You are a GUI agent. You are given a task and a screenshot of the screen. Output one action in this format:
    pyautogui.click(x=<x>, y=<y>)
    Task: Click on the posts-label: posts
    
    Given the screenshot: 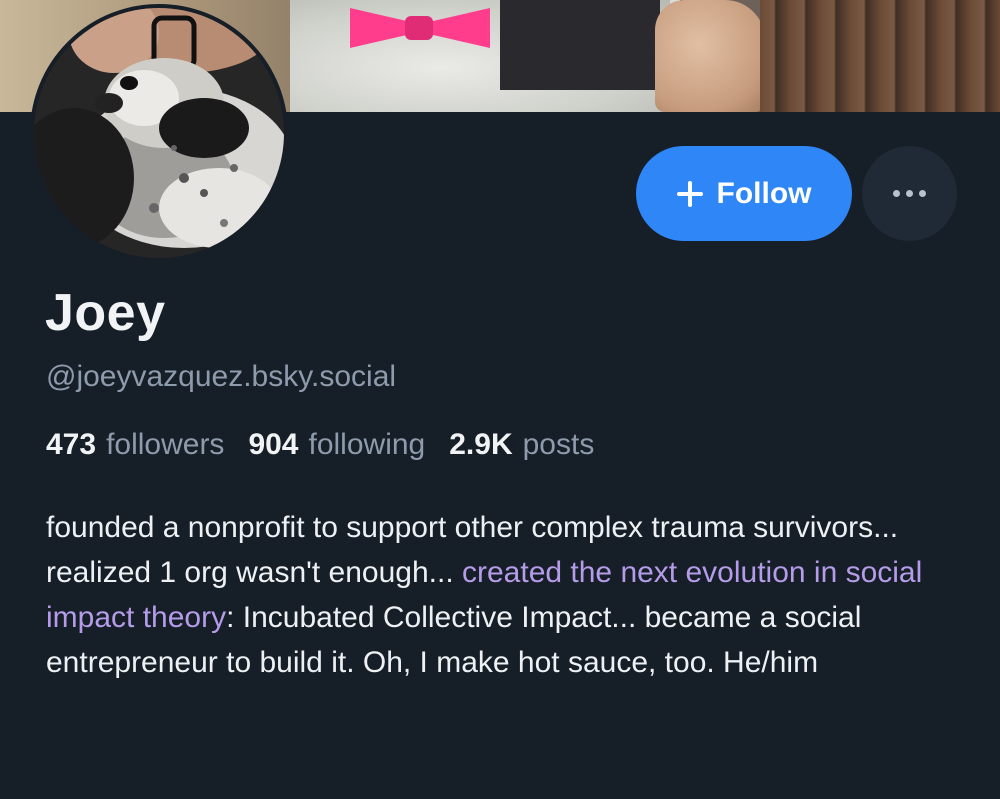 What is the action you would take?
    pyautogui.click(x=558, y=444)
    